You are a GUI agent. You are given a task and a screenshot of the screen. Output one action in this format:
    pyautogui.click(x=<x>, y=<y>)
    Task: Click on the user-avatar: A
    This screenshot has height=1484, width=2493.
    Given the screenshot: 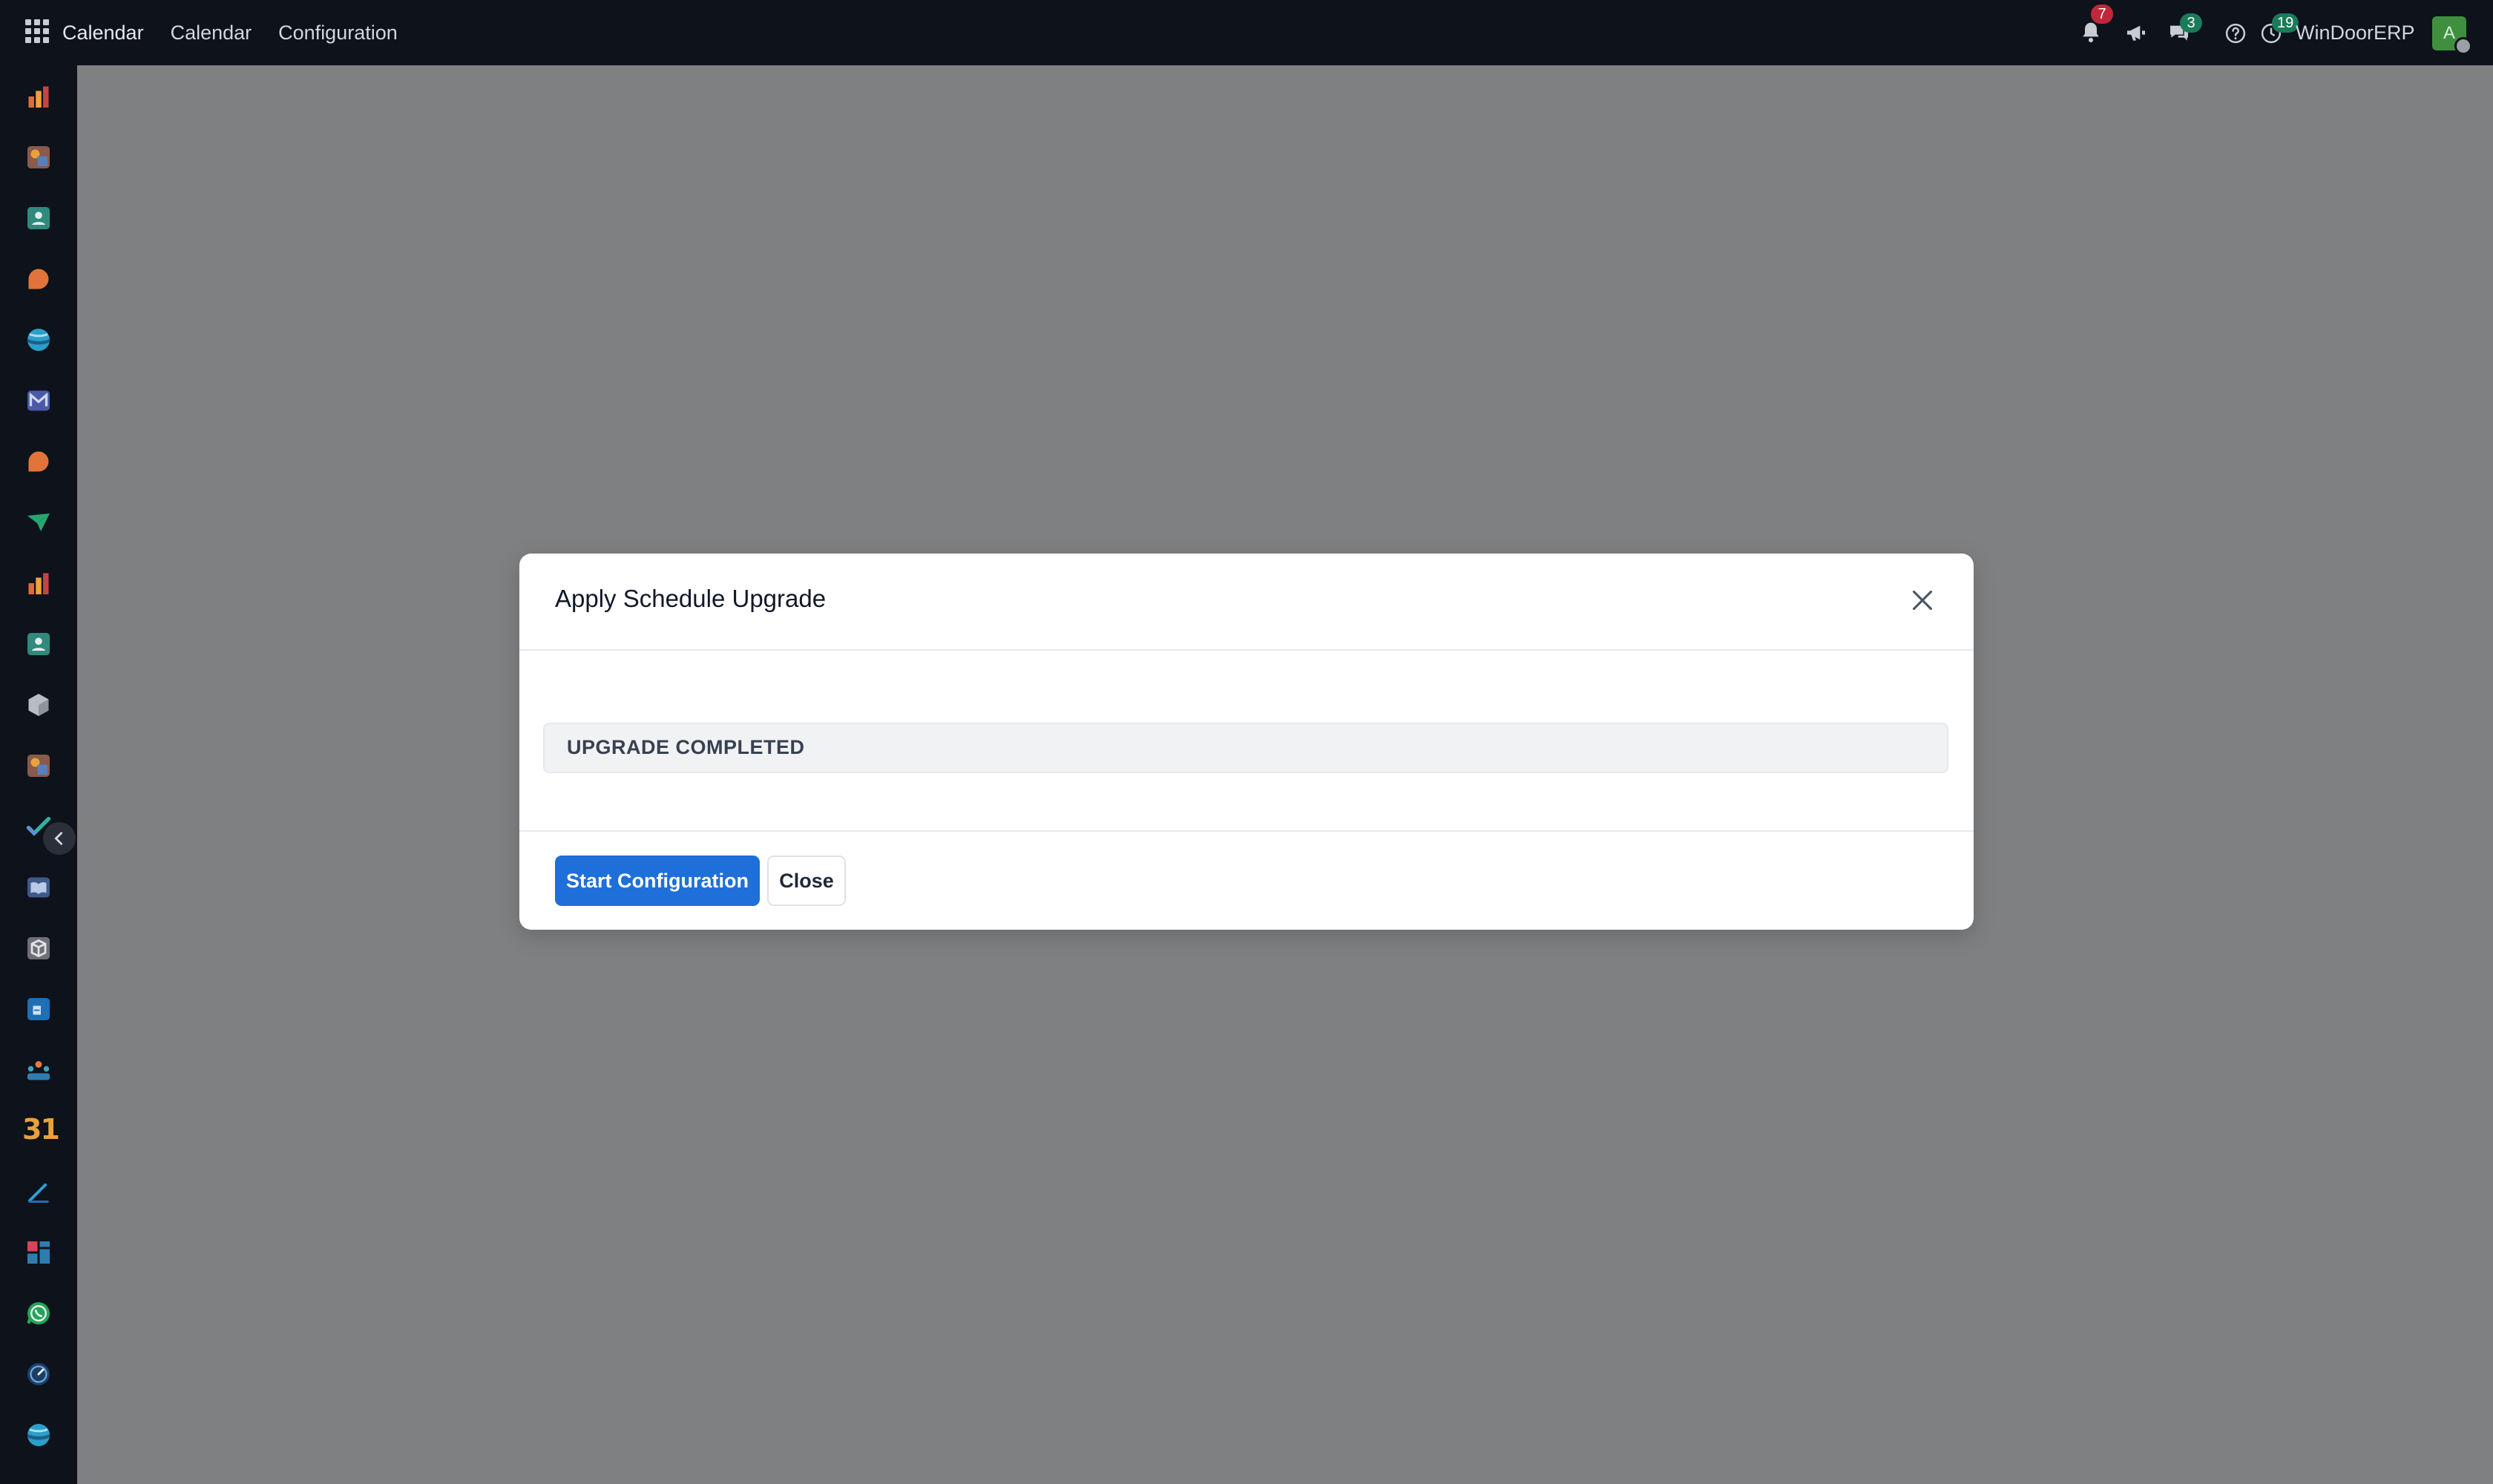 What is the action you would take?
    pyautogui.click(x=2452, y=35)
    